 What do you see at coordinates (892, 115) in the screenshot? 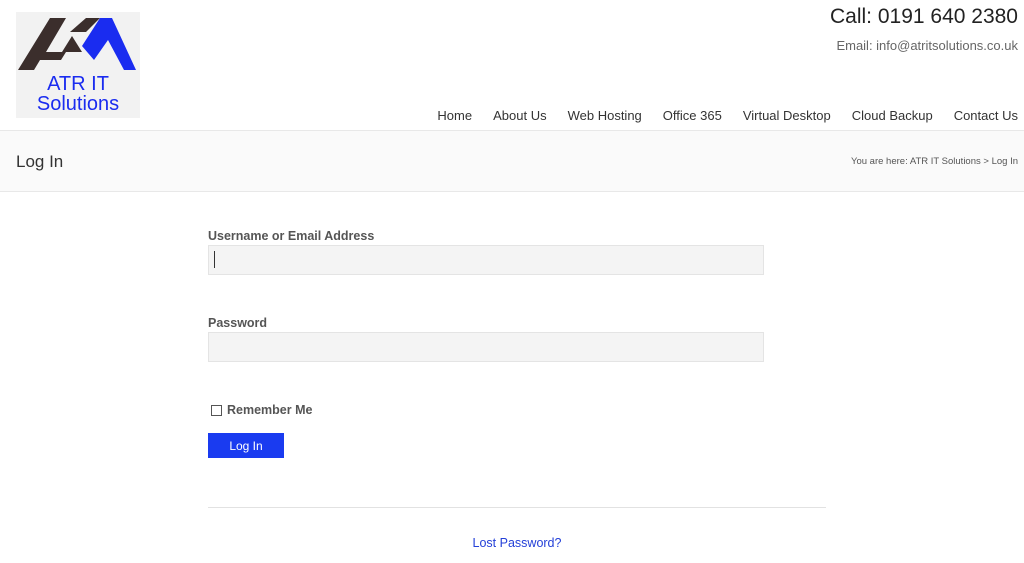
I see `nav-item-cloud-backup: Cloud Backup` at bounding box center [892, 115].